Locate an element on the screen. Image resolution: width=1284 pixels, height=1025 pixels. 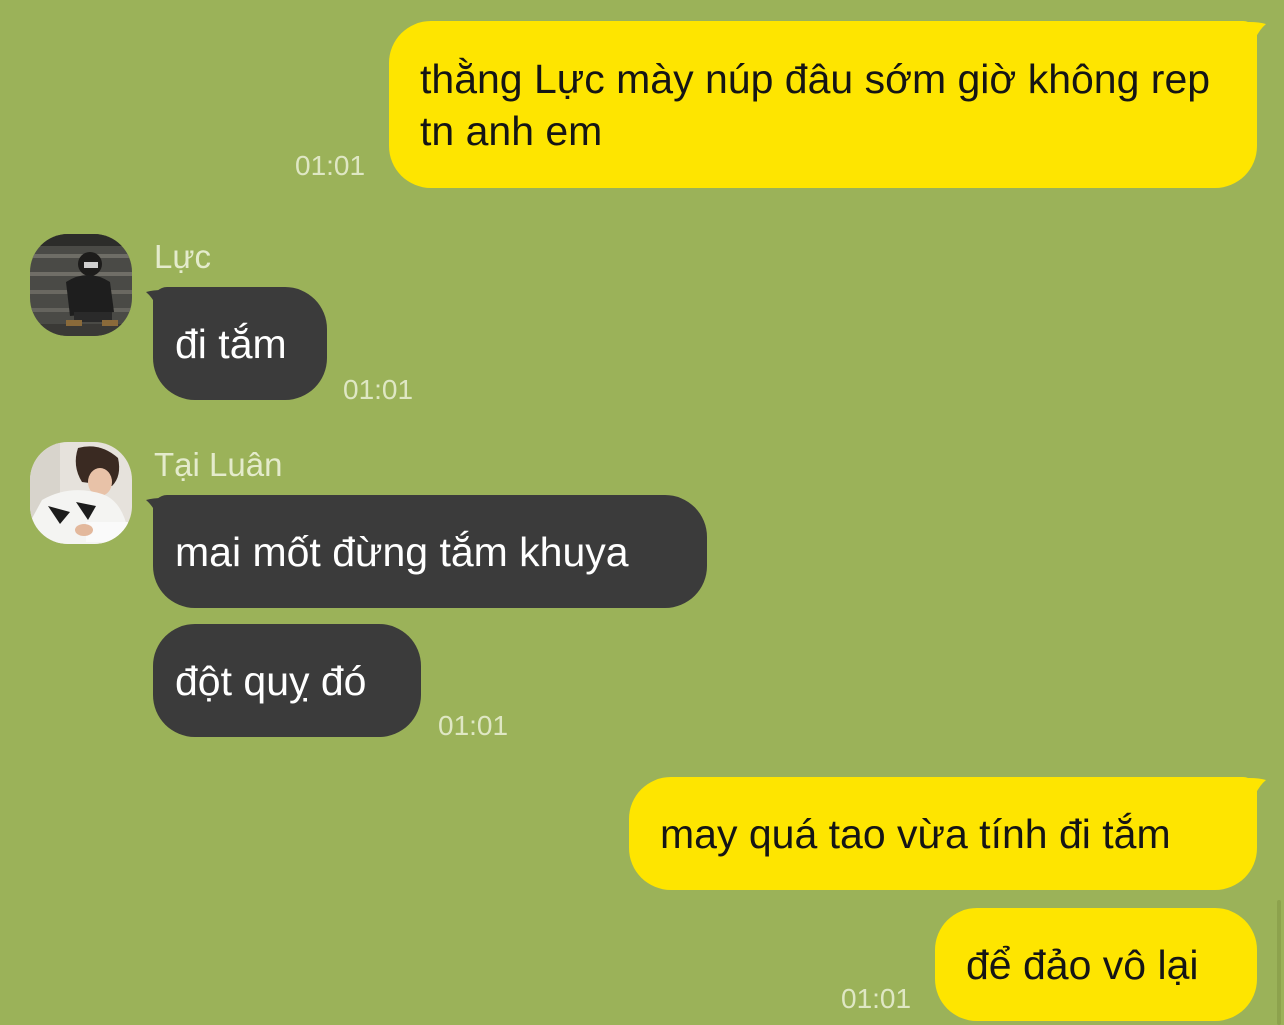
message-bubble-outgoing: may quá tao vừa tính đi tắm is located at coordinates (943, 833).